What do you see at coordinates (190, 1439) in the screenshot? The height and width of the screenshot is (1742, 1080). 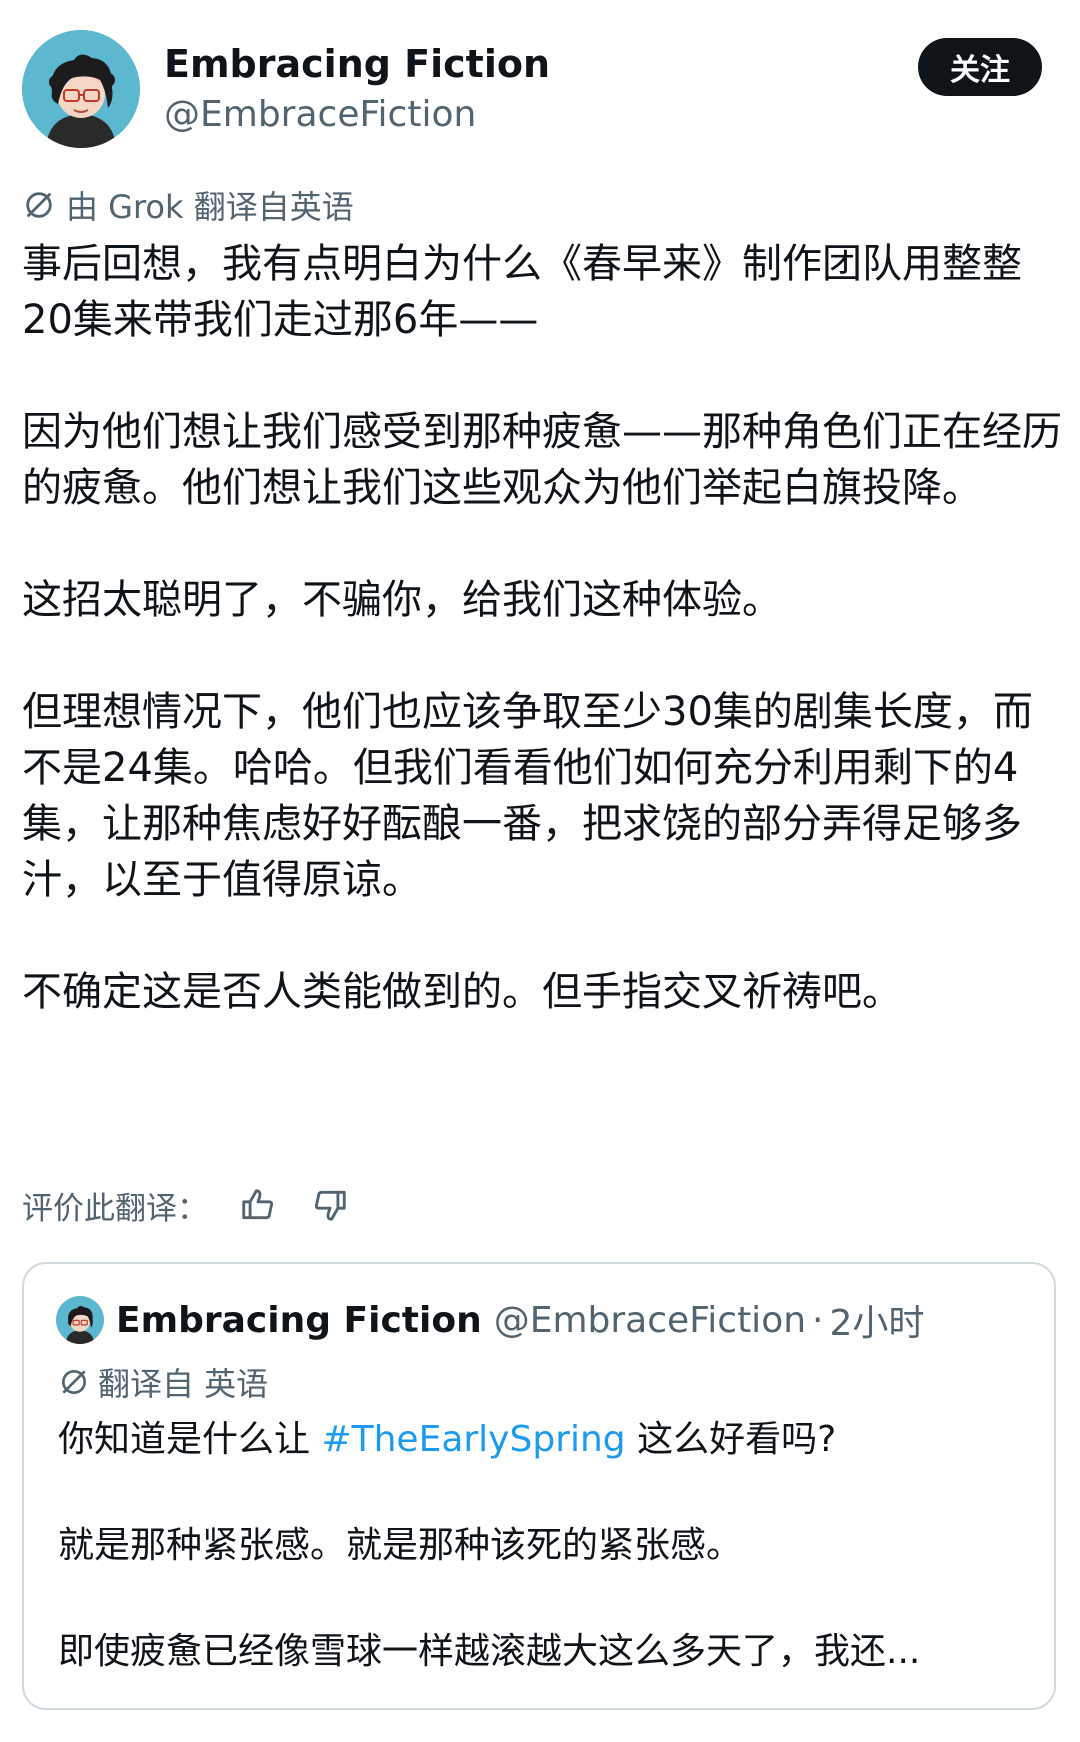 I see `quoted-line-start: 你知道是什么让` at bounding box center [190, 1439].